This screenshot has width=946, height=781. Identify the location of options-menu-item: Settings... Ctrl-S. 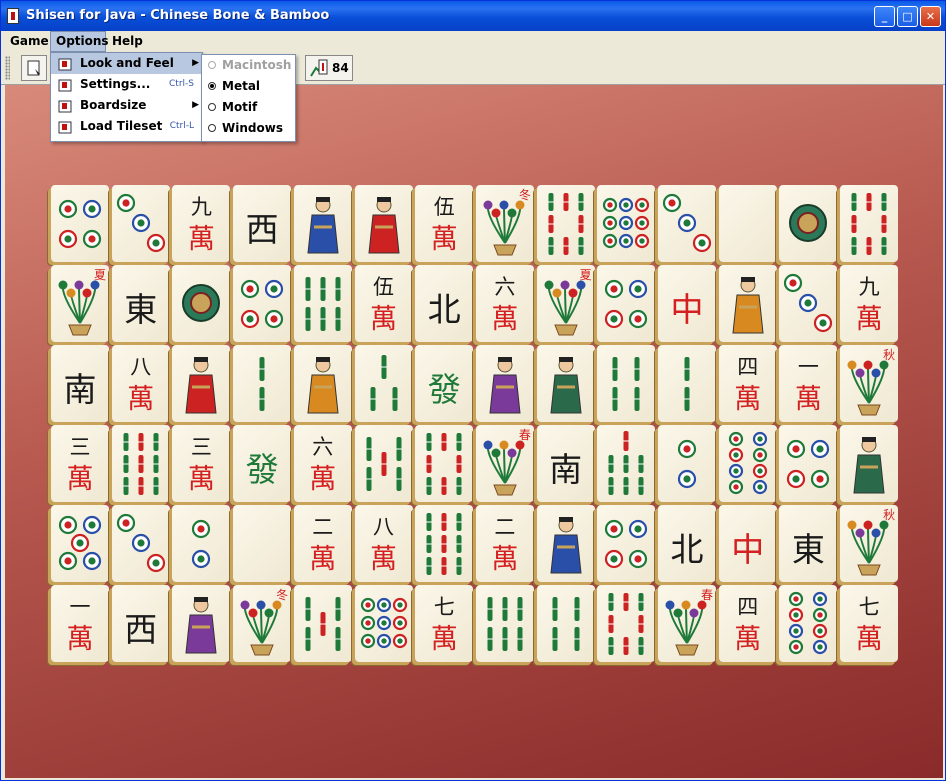
(126, 84).